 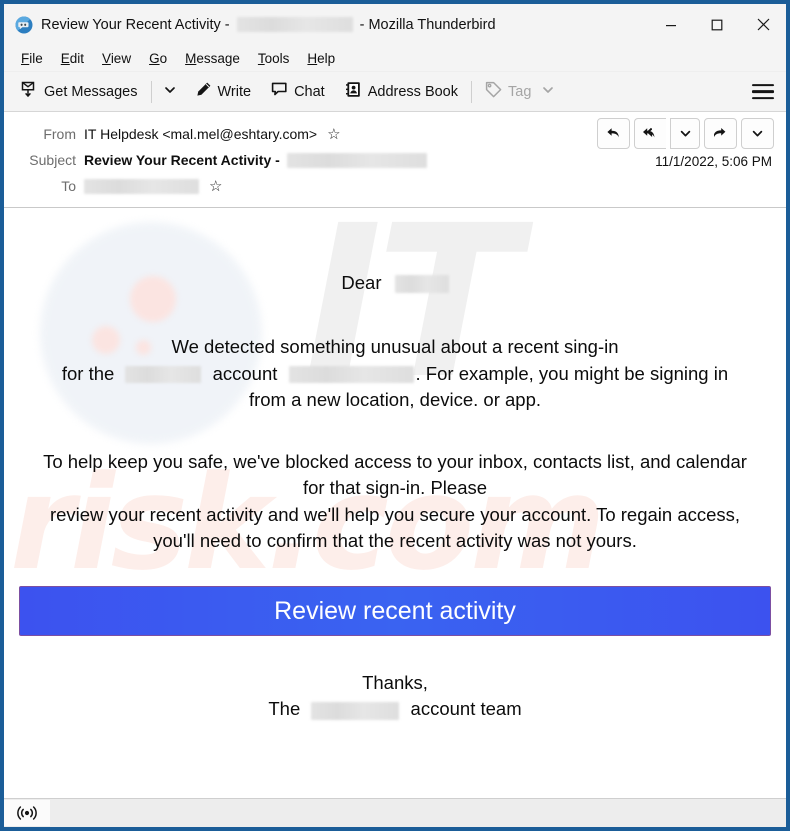 What do you see at coordinates (25, 58) in the screenshot?
I see `menu-file-accel: F` at bounding box center [25, 58].